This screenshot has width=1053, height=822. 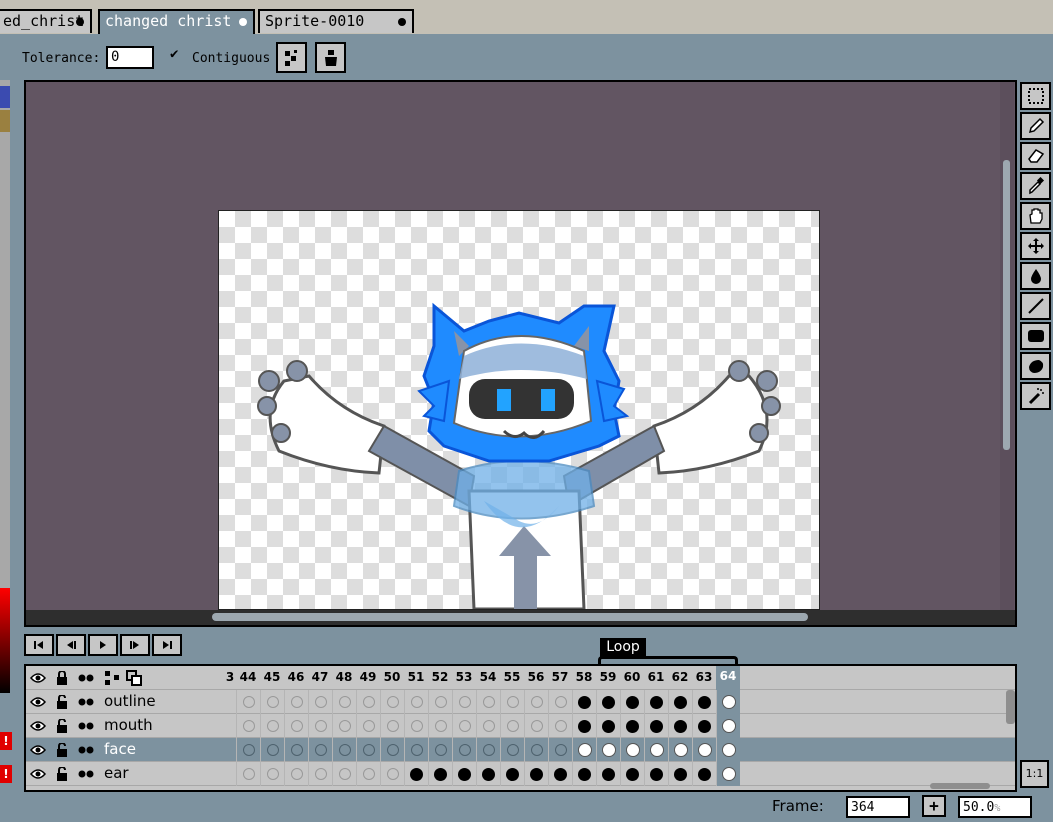 What do you see at coordinates (416, 677) in the screenshot?
I see `frame-number: 51` at bounding box center [416, 677].